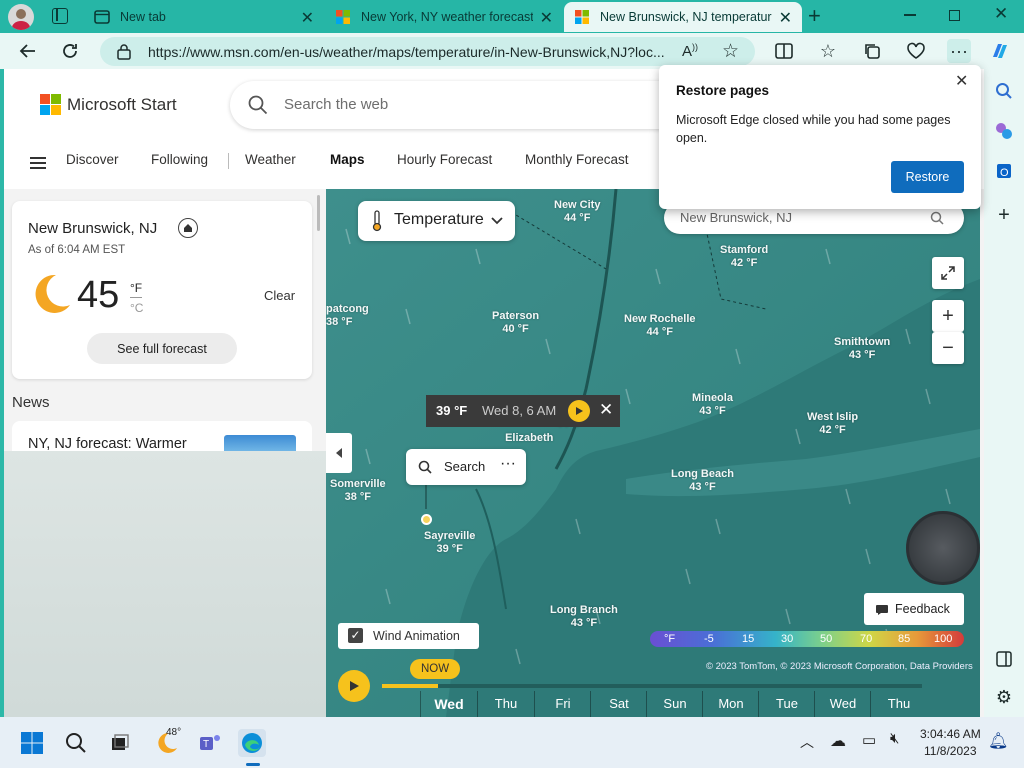 The image size is (1024, 768). I want to click on browser-essentials-icon, so click(916, 51).